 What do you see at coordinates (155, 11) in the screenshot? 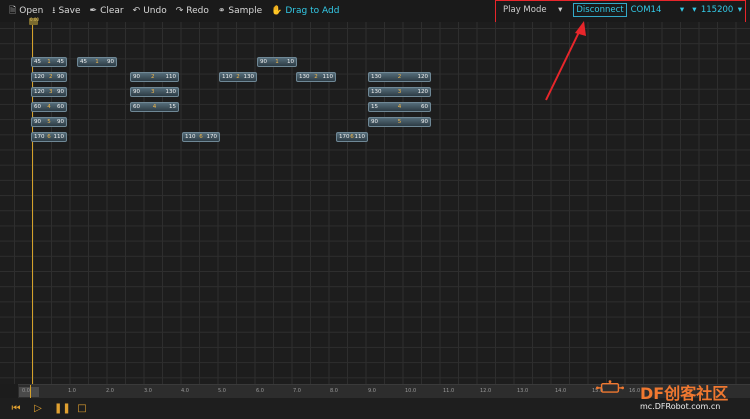
I see `undo-label: Undo` at bounding box center [155, 11].